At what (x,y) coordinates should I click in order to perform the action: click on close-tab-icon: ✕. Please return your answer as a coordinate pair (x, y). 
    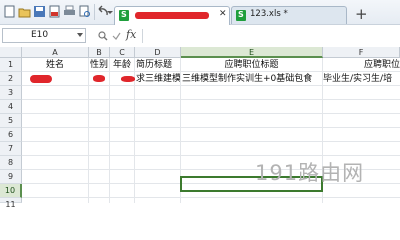
    Looking at the image, I should click on (223, 14).